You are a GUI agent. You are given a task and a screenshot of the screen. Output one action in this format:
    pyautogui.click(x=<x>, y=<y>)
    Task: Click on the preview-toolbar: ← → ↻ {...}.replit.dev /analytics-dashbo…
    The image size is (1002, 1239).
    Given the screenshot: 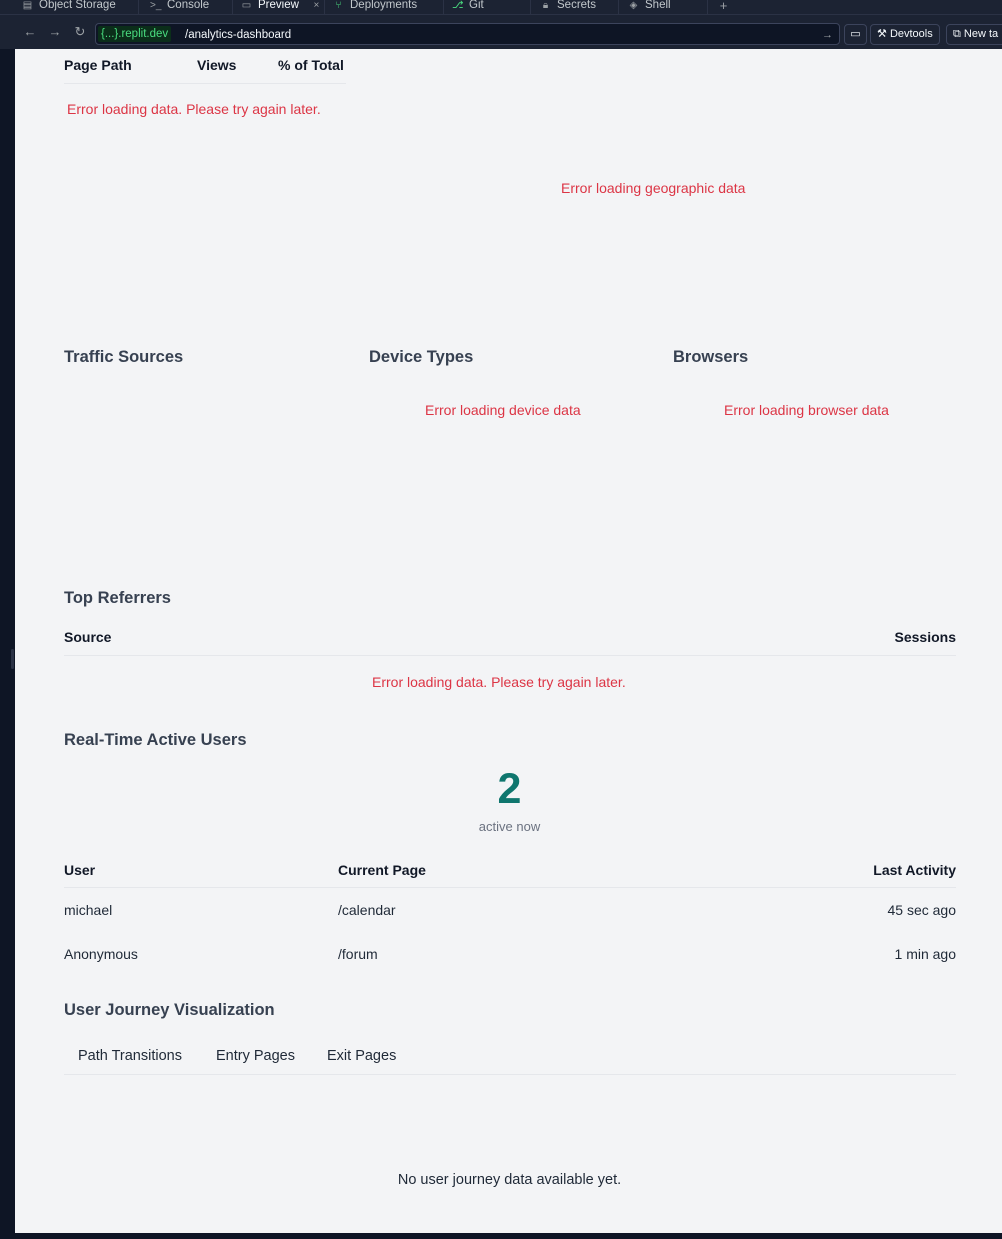 What is the action you would take?
    pyautogui.click(x=501, y=31)
    